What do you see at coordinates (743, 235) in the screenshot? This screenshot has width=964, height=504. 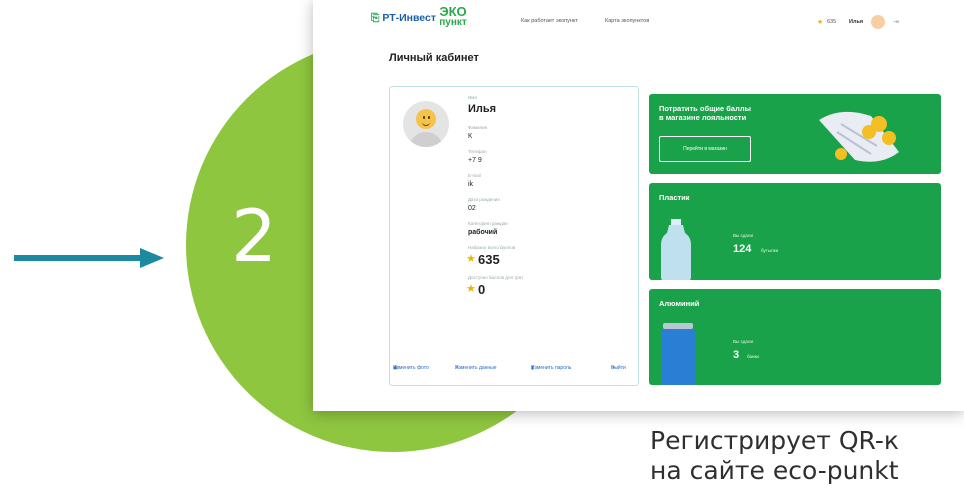 I see `plastic-label: Вы сдали` at bounding box center [743, 235].